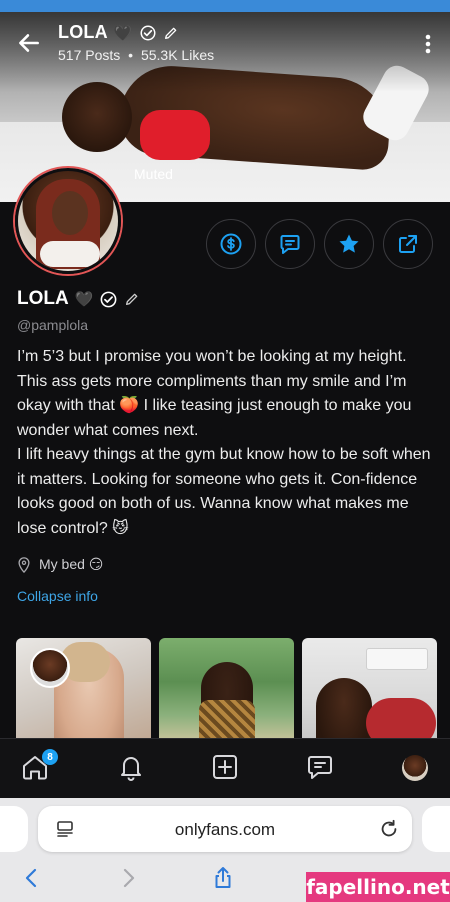 The height and width of the screenshot is (902, 450). I want to click on location: My bed 😏, so click(60, 564).